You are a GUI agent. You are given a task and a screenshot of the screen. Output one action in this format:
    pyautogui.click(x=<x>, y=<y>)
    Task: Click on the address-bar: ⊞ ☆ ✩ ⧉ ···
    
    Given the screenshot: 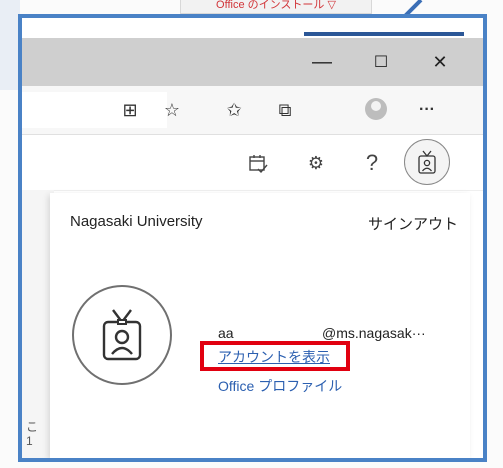 What is the action you would take?
    pyautogui.click(x=252, y=110)
    